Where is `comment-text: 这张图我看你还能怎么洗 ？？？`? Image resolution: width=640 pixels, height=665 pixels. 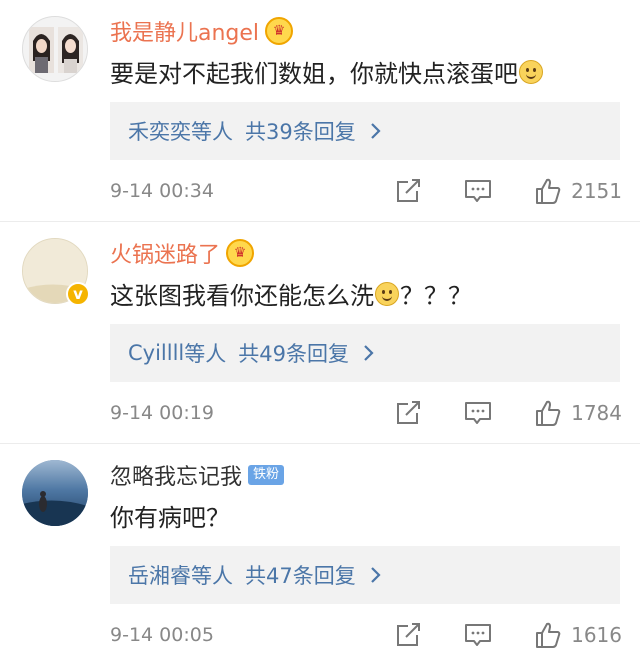
comment-text: 这张图我看你还能怎么洗 ？？？ is located at coordinates (291, 293).